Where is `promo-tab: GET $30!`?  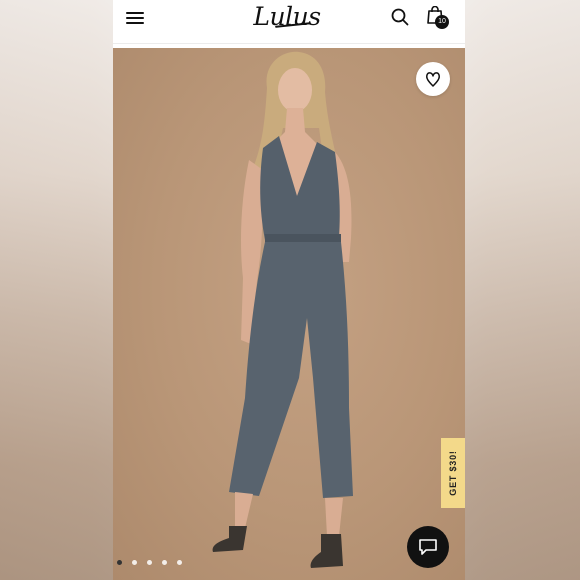 promo-tab: GET $30! is located at coordinates (453, 473).